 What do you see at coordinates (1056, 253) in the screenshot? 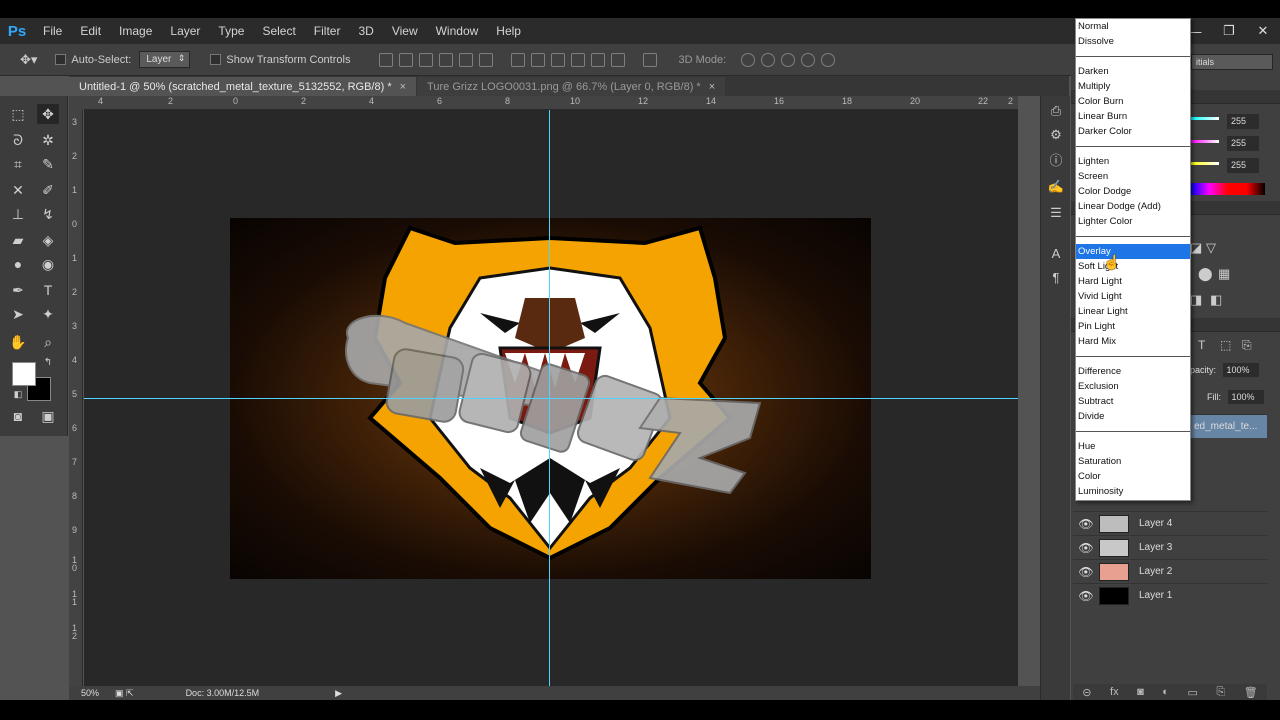
I see `character-panel-icon: A` at bounding box center [1056, 253].